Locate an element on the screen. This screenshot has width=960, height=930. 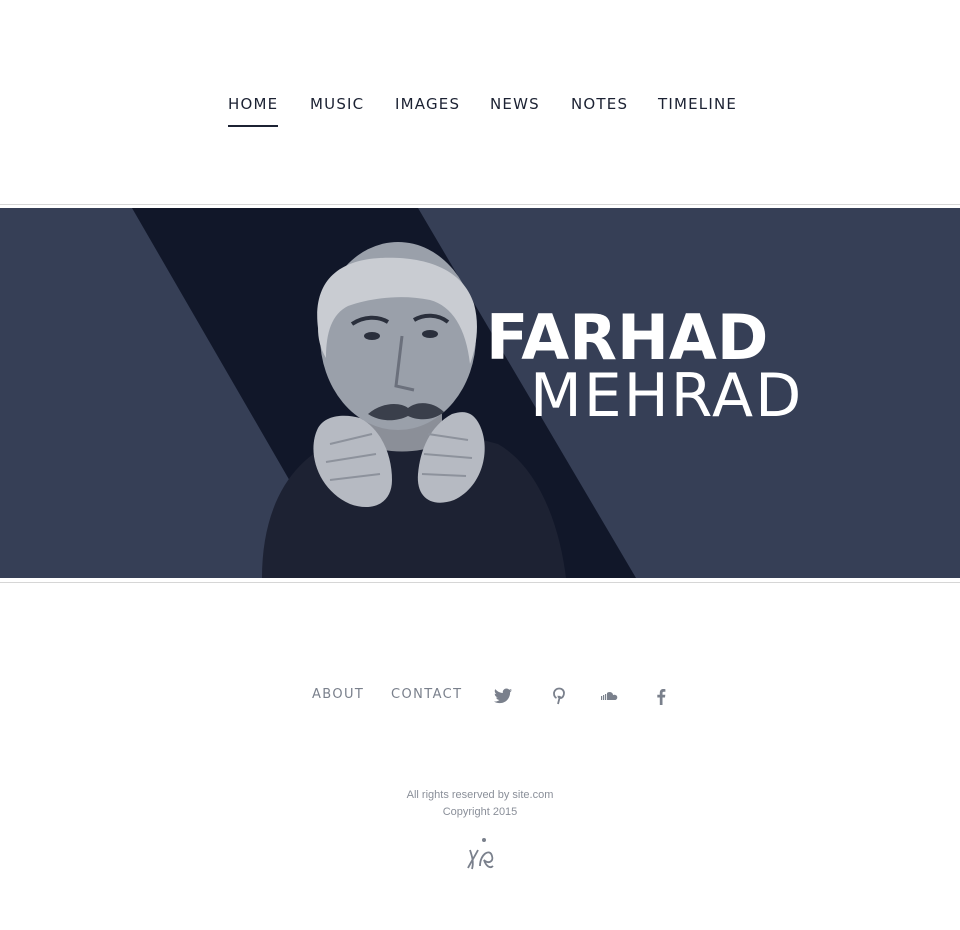
header-divider is located at coordinates (480, 204).